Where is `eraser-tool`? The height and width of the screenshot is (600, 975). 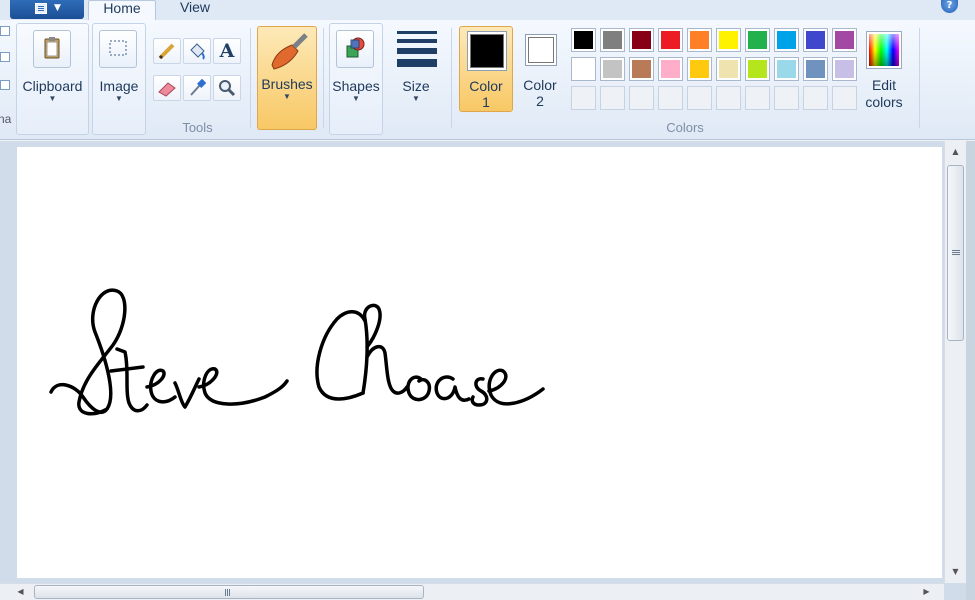 eraser-tool is located at coordinates (167, 88).